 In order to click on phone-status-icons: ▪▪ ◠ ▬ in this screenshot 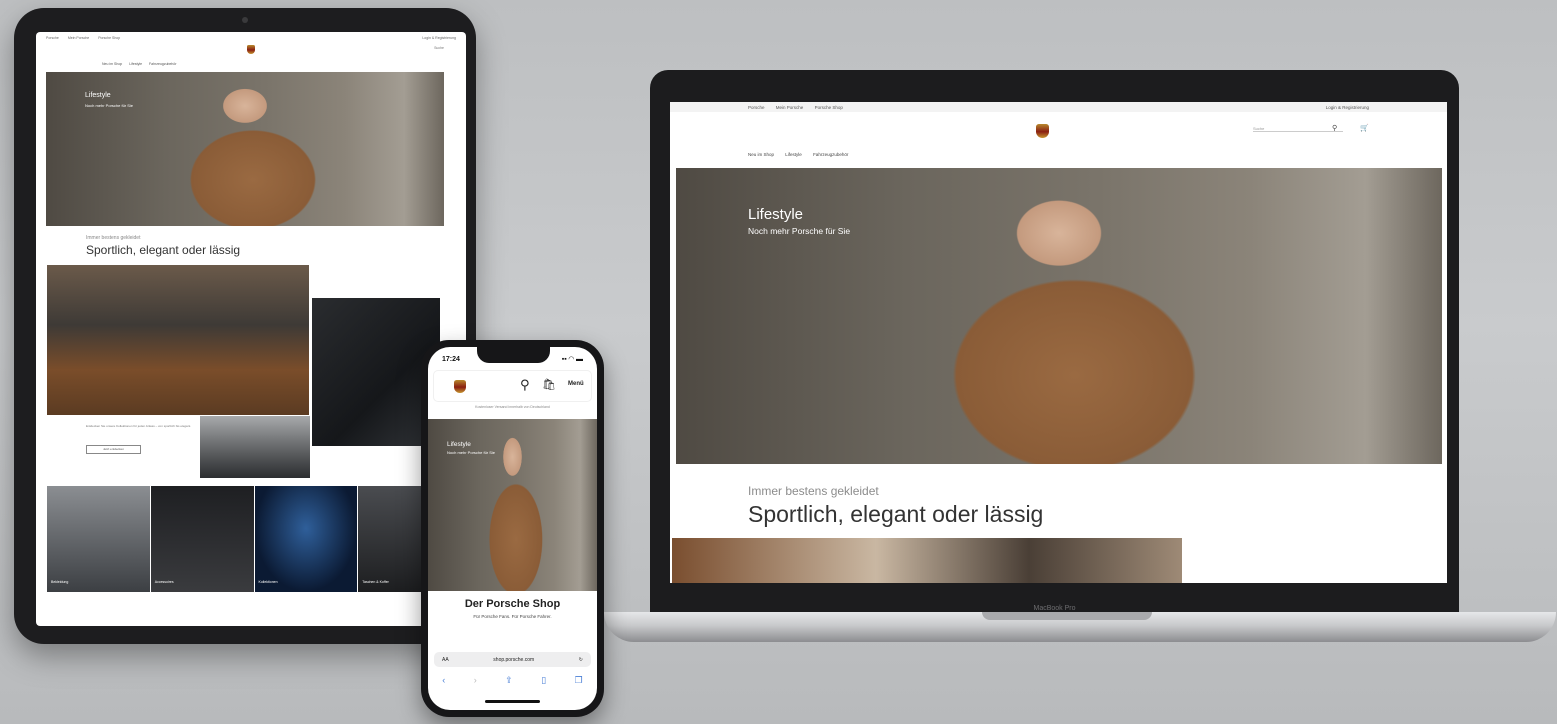, I will do `click(572, 359)`.